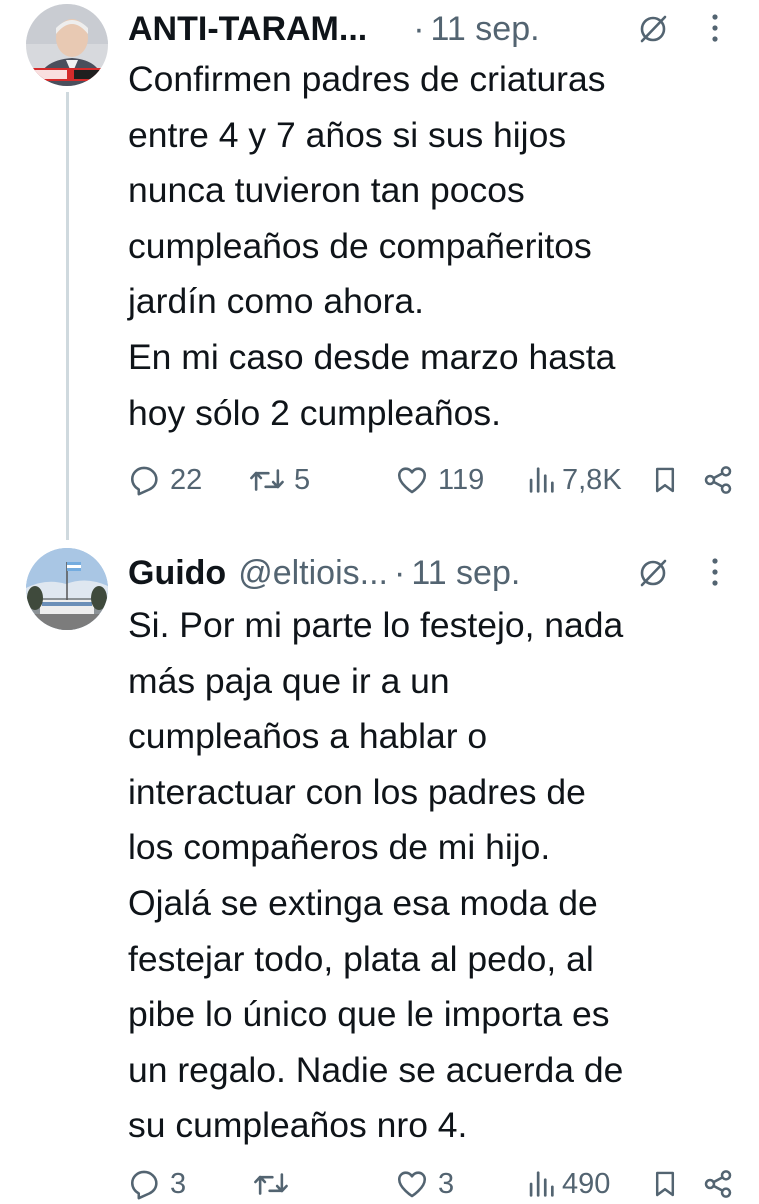 This screenshot has height=1204, width=759. Describe the element at coordinates (67, 316) in the screenshot. I see `thread-line` at that location.